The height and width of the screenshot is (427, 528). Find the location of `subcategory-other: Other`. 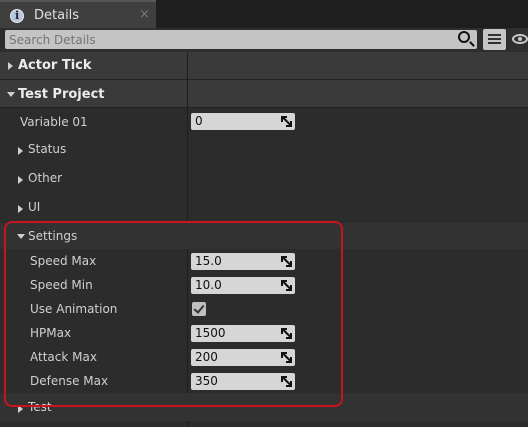

subcategory-other: Other is located at coordinates (264, 179).